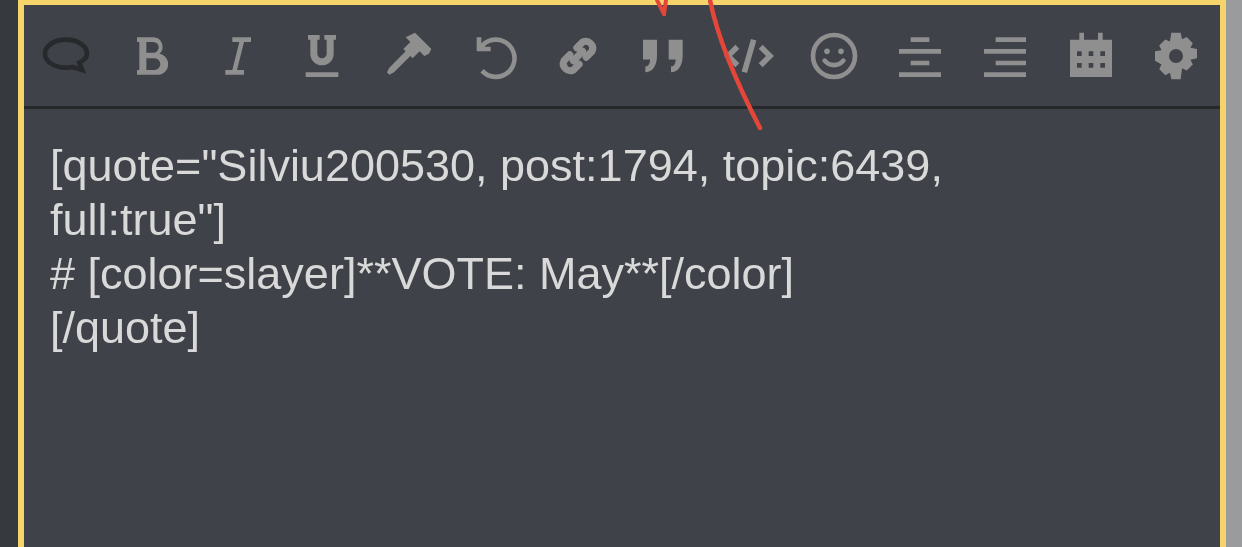 The width and height of the screenshot is (1242, 547). What do you see at coordinates (661, 8) in the screenshot?
I see `annotation-stroke` at bounding box center [661, 8].